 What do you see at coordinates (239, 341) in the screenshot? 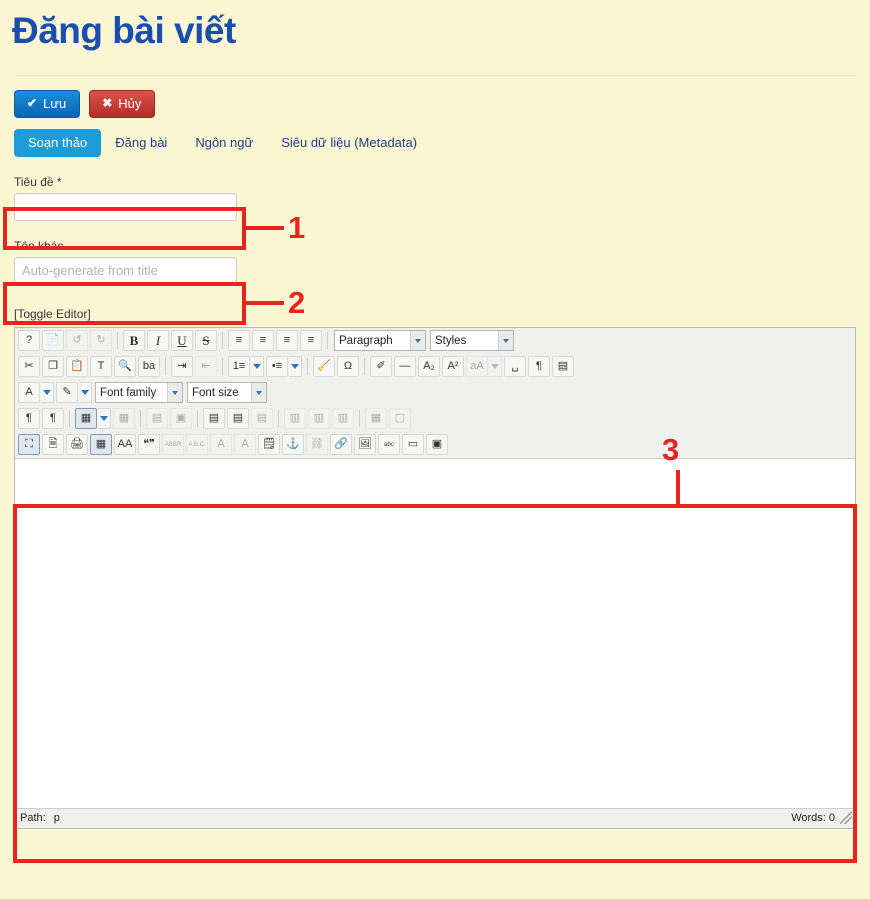
I see `align-justify-icon: ≡` at bounding box center [239, 341].